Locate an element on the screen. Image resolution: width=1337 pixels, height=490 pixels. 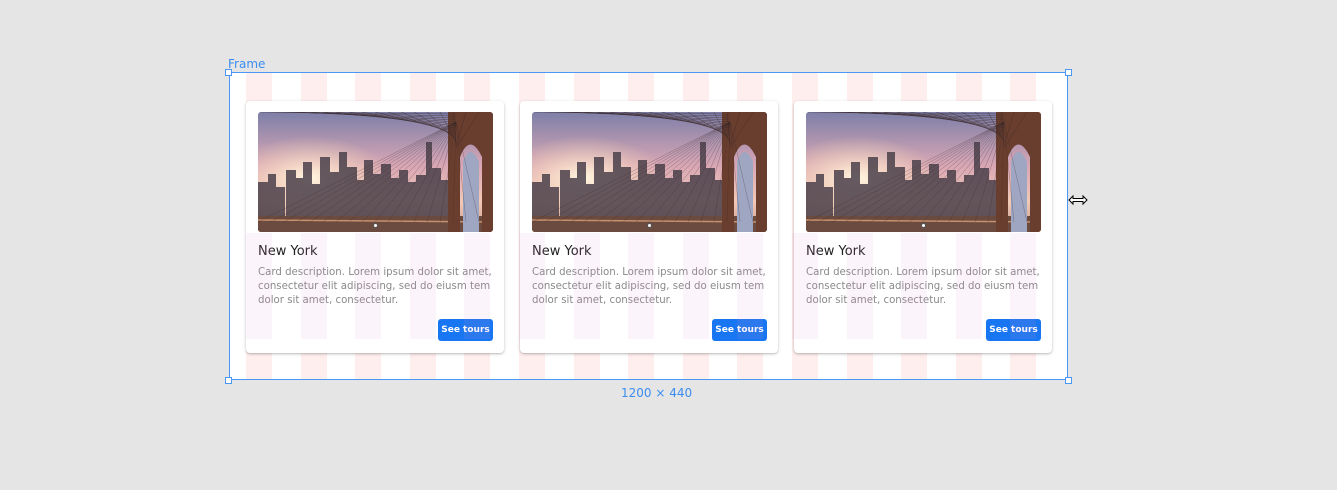
horizontal-resize-cursor-icon is located at coordinates (1078, 200).